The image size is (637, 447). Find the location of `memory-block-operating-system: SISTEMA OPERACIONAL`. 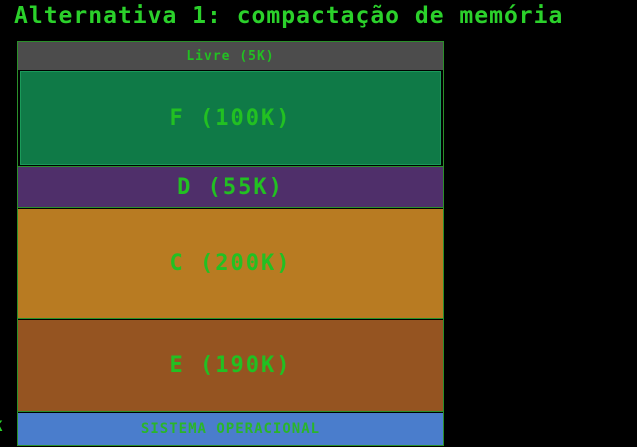

memory-block-operating-system: SISTEMA OPERACIONAL is located at coordinates (230, 429).